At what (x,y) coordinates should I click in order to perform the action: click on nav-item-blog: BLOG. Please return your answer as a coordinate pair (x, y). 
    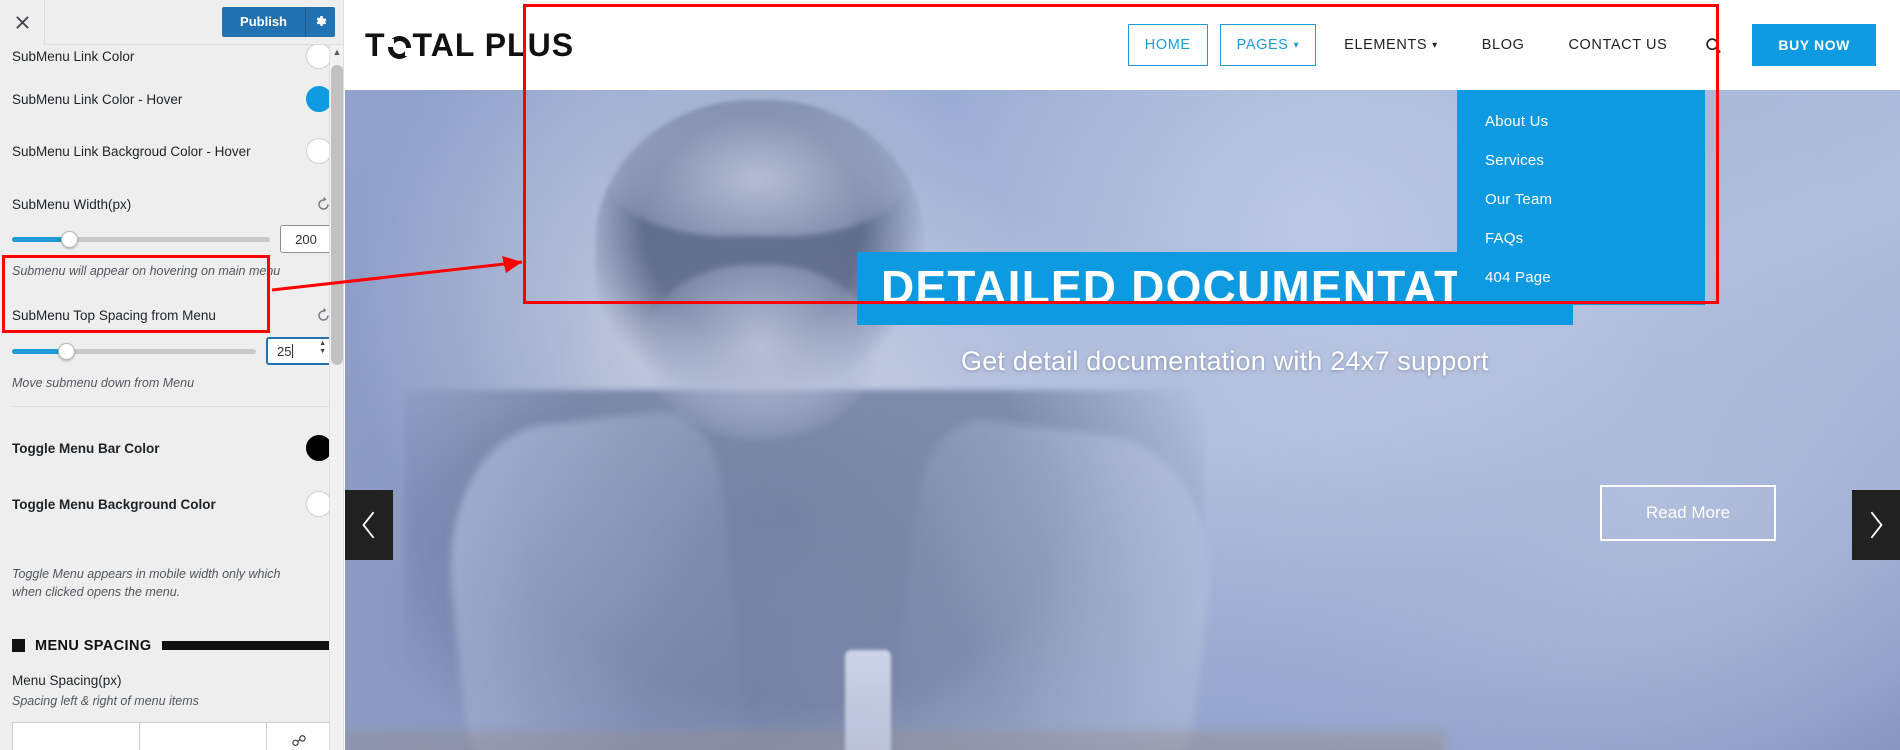
    Looking at the image, I should click on (1503, 45).